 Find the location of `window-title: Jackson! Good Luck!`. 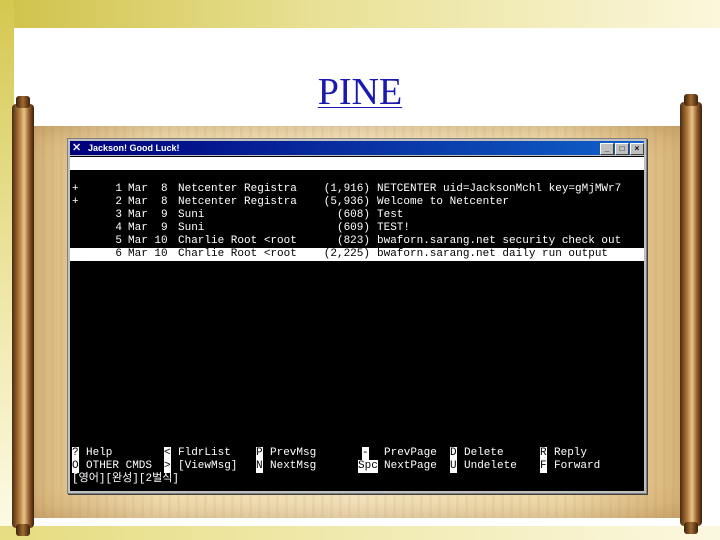

window-title: Jackson! Good Luck! is located at coordinates (134, 148).